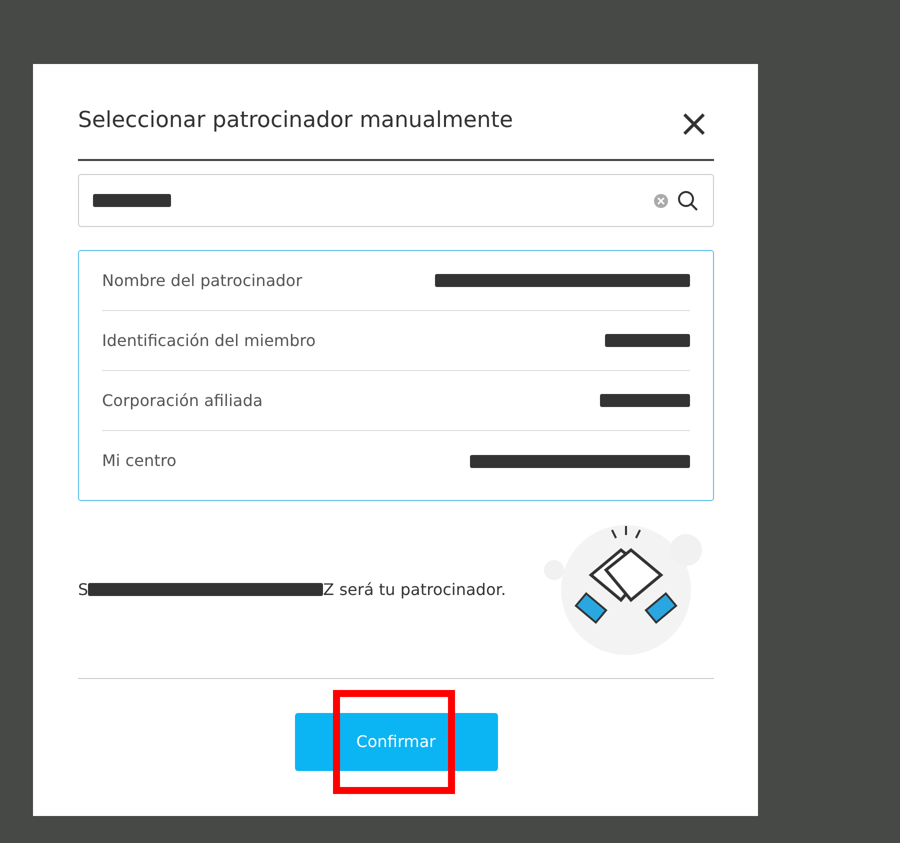 This screenshot has width=900, height=843. Describe the element at coordinates (688, 201) in the screenshot. I see `search-icon` at that location.